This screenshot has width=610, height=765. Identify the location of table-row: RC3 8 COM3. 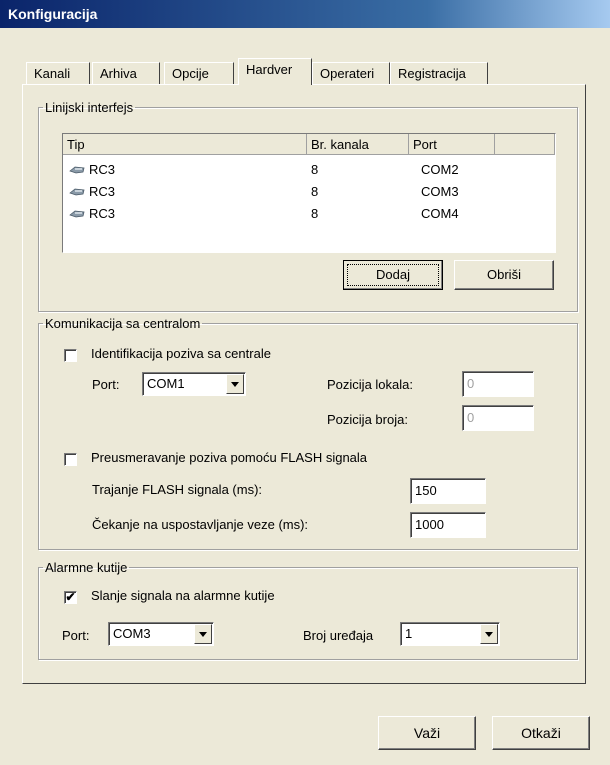
(309, 192).